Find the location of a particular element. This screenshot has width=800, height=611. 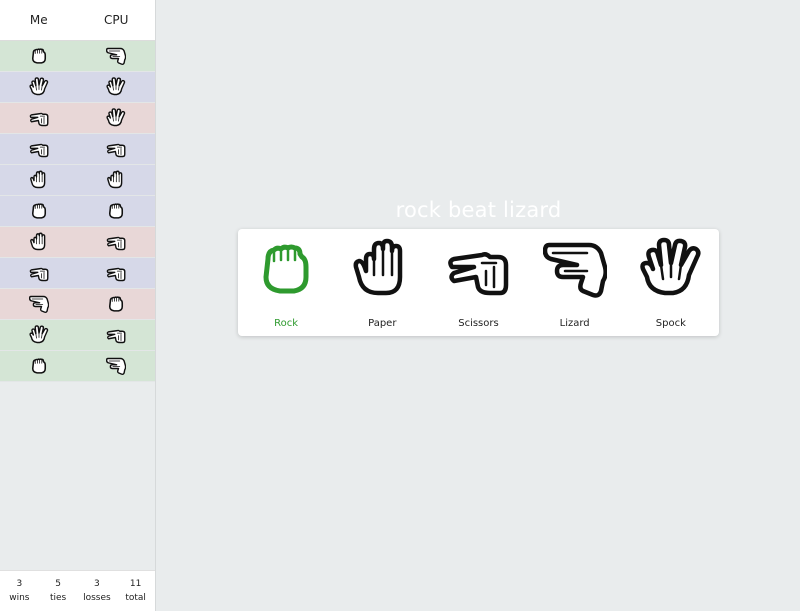

ties-stat: 5 ties is located at coordinates (58, 591).